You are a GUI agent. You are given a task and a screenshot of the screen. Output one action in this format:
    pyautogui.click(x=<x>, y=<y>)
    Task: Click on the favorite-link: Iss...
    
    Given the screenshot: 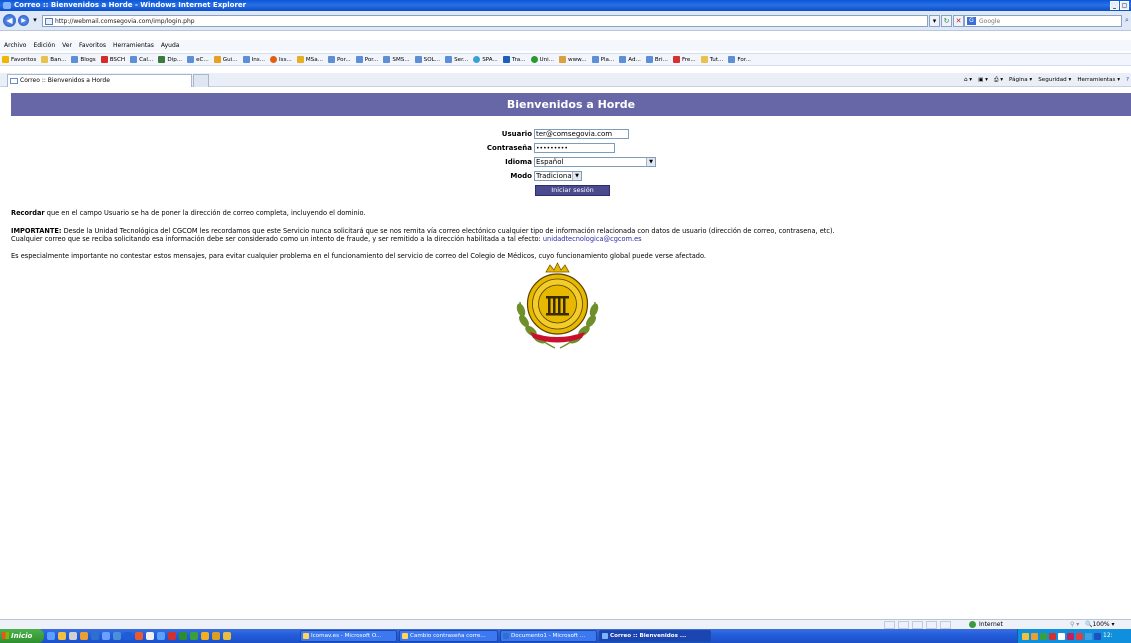 What is the action you would take?
    pyautogui.click(x=281, y=59)
    